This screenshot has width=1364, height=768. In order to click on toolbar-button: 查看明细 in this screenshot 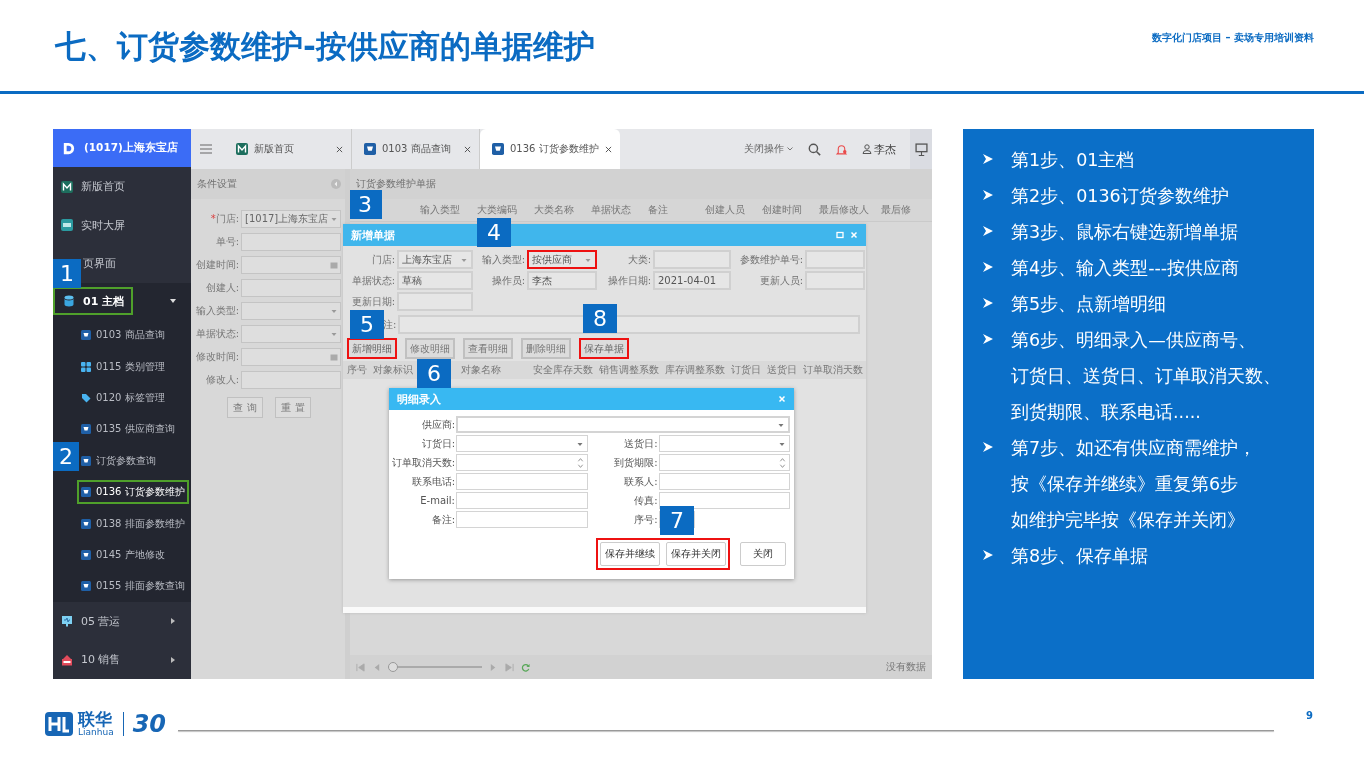, I will do `click(488, 348)`.